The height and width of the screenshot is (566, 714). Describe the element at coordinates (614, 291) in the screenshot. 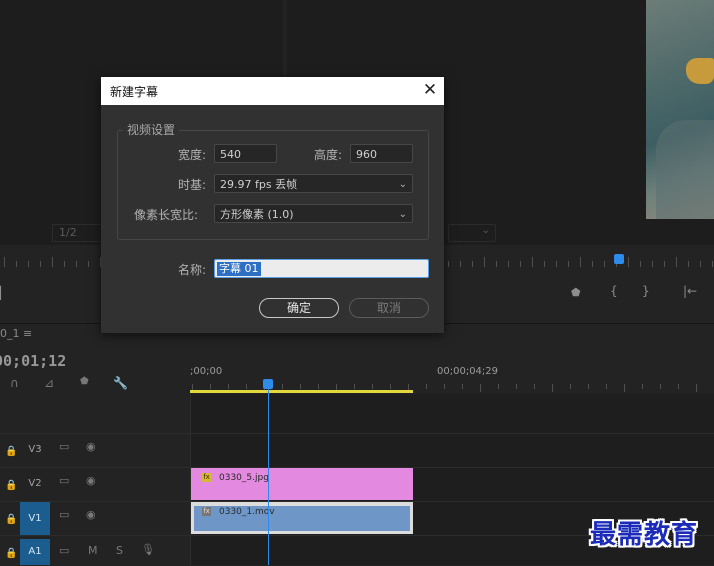

I see `mark-in-icon: {` at that location.